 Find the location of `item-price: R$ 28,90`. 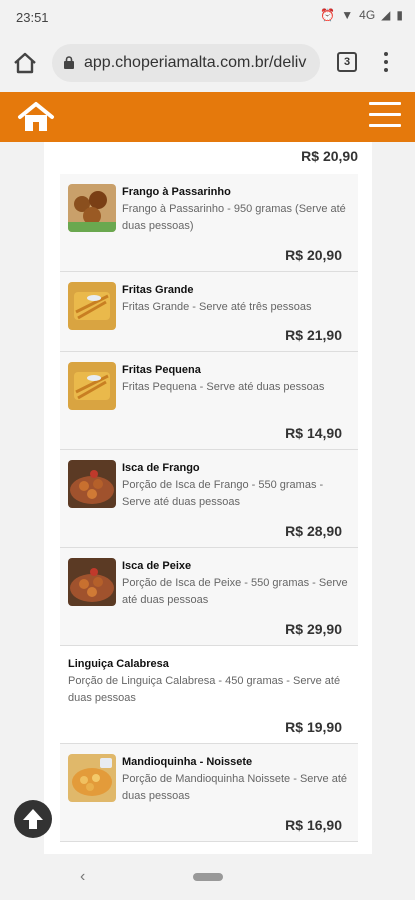

item-price: R$ 28,90 is located at coordinates (313, 531).